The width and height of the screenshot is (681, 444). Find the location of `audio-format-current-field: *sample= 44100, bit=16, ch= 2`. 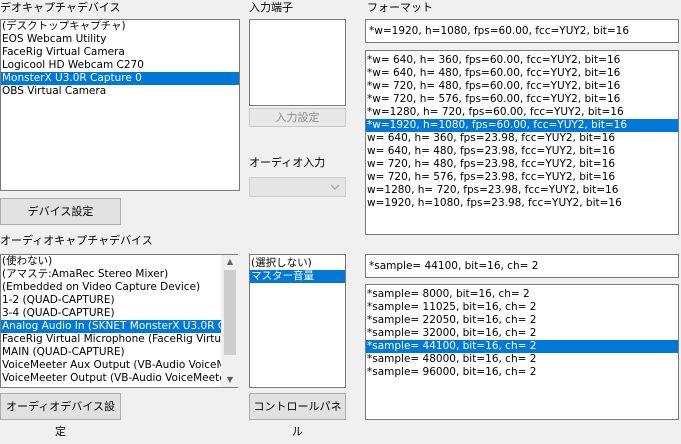

audio-format-current-field: *sample= 44100, bit=16, ch= 2 is located at coordinates (522, 266).